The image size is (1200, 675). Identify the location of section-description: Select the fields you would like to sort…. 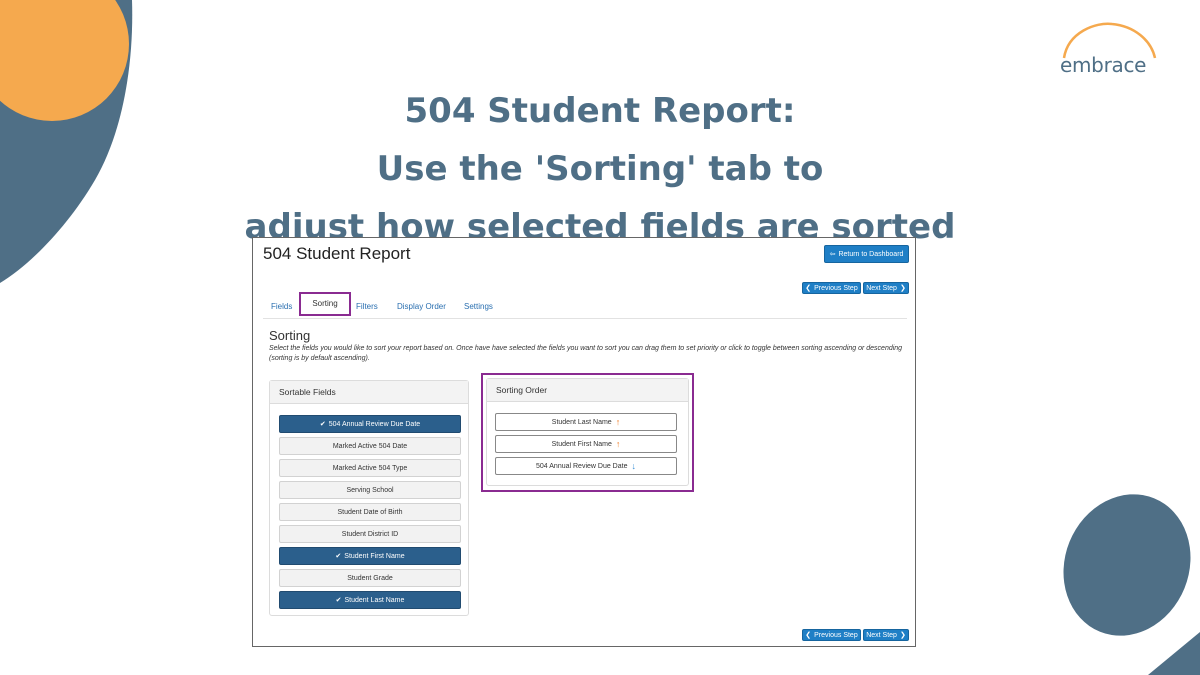
(586, 353).